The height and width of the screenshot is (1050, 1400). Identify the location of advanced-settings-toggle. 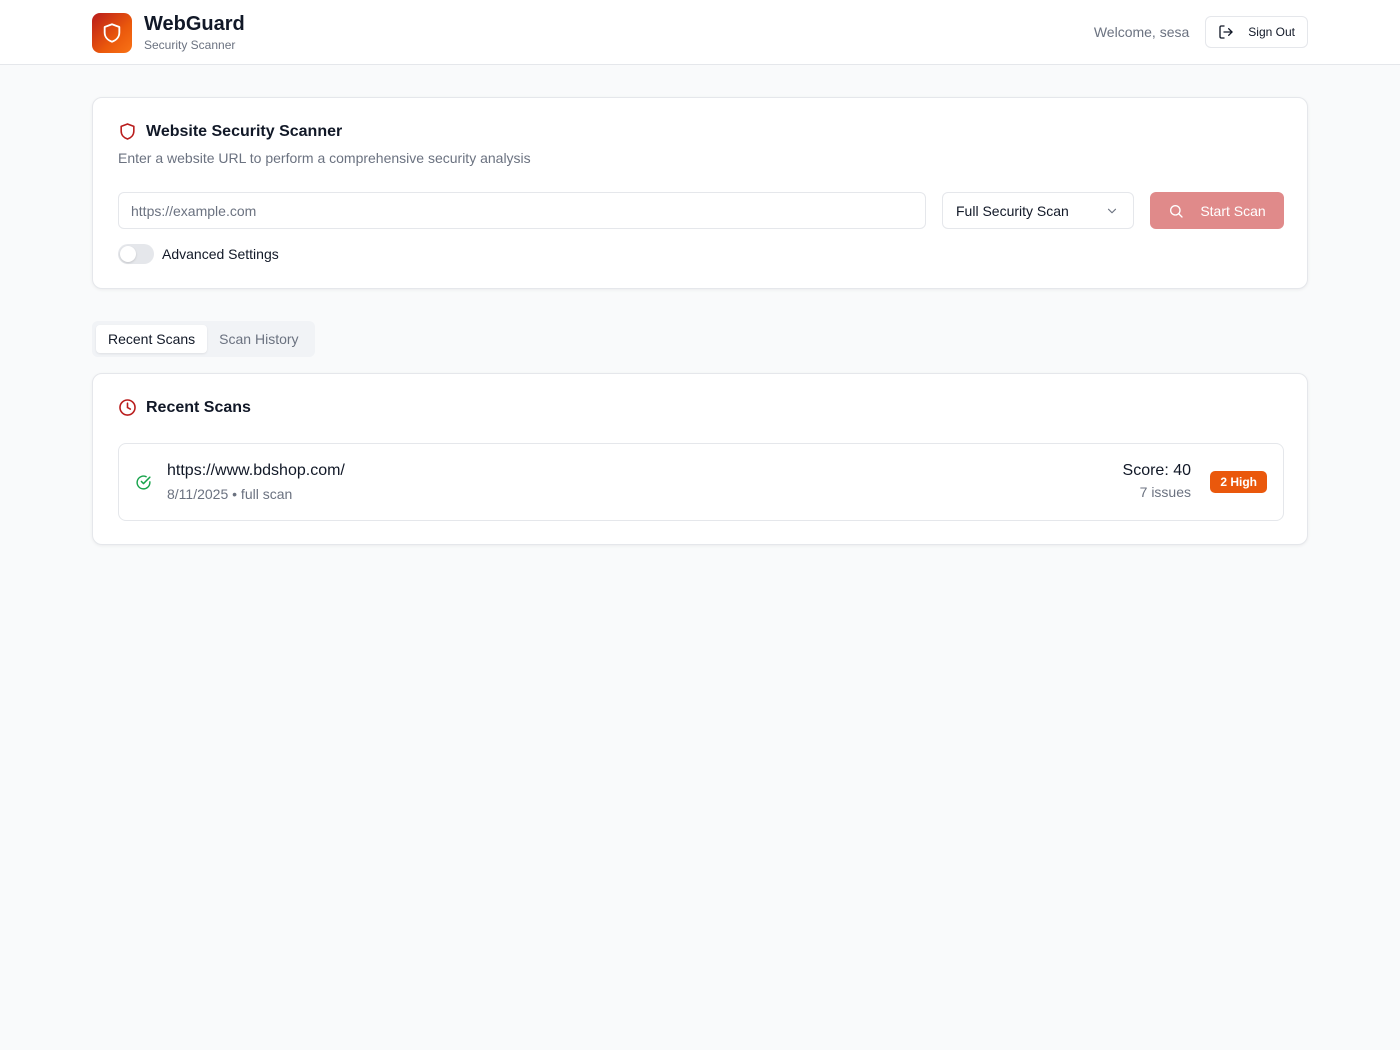
(136, 254).